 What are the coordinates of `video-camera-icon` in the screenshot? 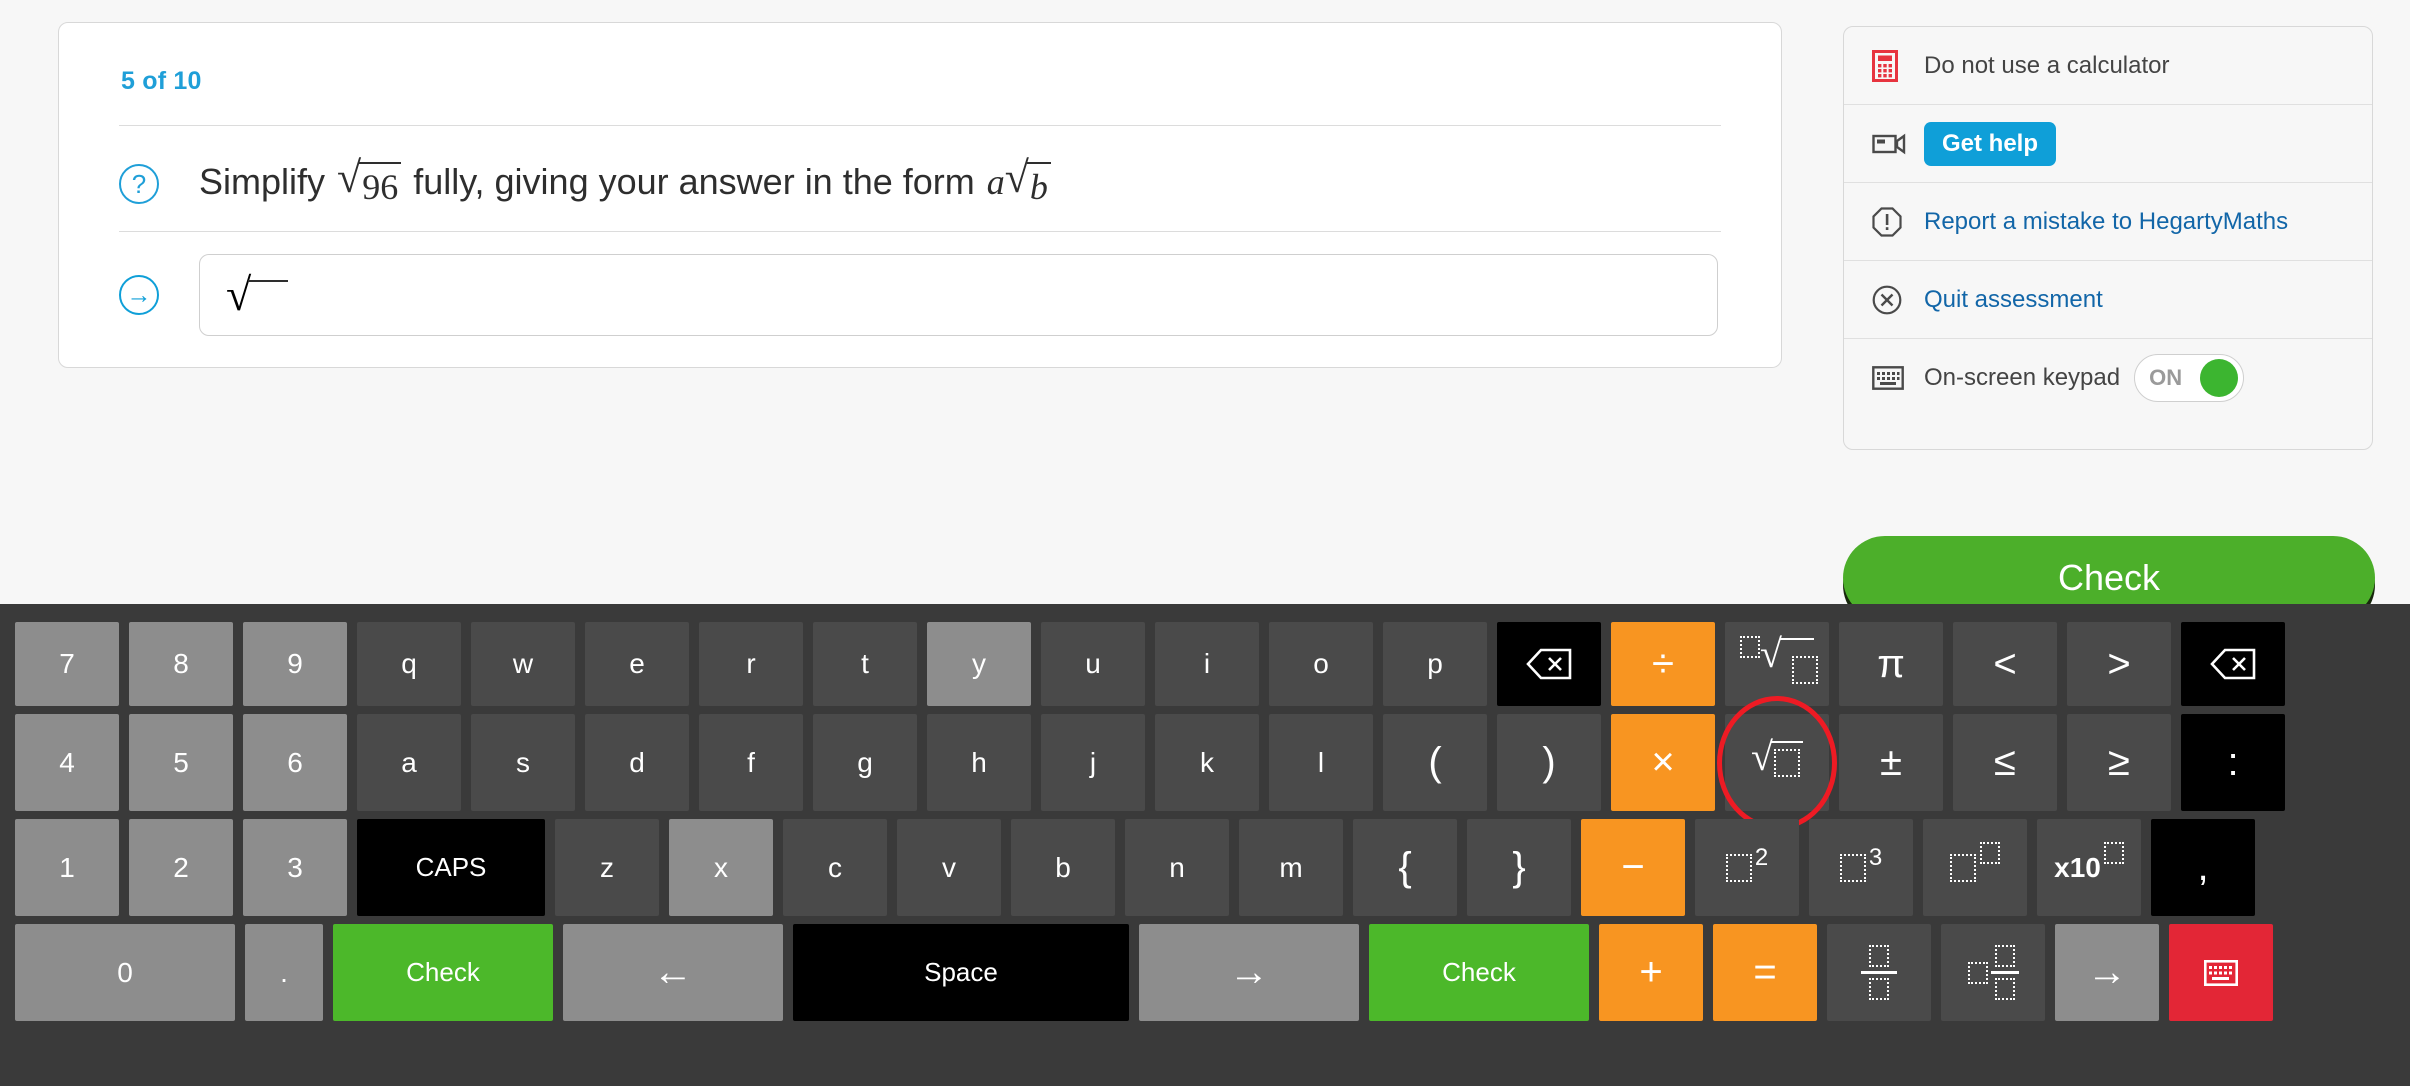 It's located at (1894, 144).